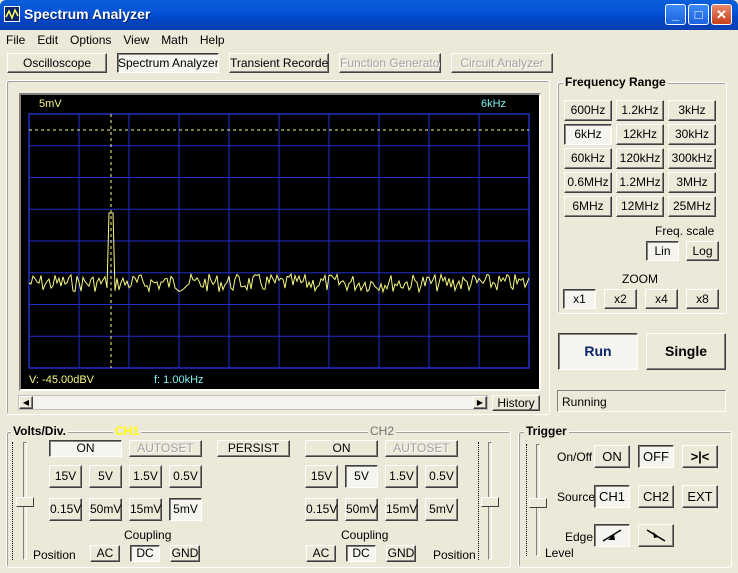 The height and width of the screenshot is (573, 738). Describe the element at coordinates (136, 40) in the screenshot. I see `menu-view: View` at that location.